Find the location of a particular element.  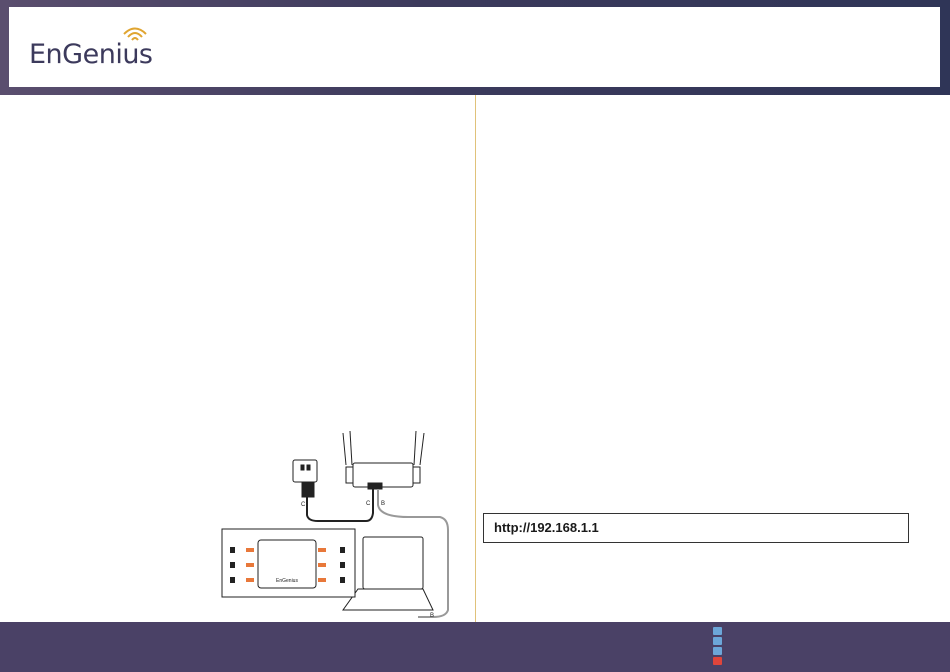

router is located at coordinates (383, 460).